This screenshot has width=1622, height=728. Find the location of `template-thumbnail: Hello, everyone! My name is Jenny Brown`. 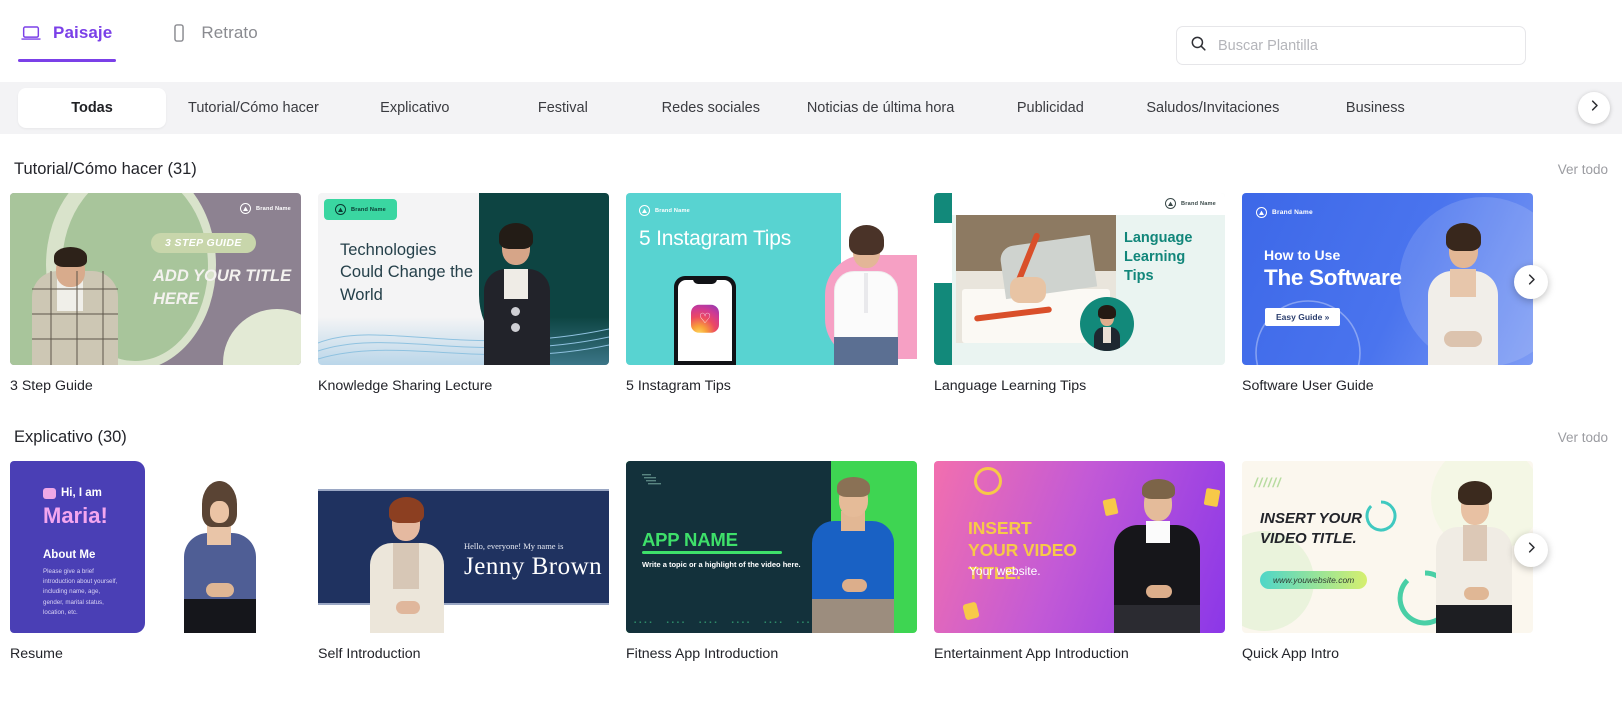

template-thumbnail: Hello, everyone! My name is Jenny Brown is located at coordinates (463, 547).